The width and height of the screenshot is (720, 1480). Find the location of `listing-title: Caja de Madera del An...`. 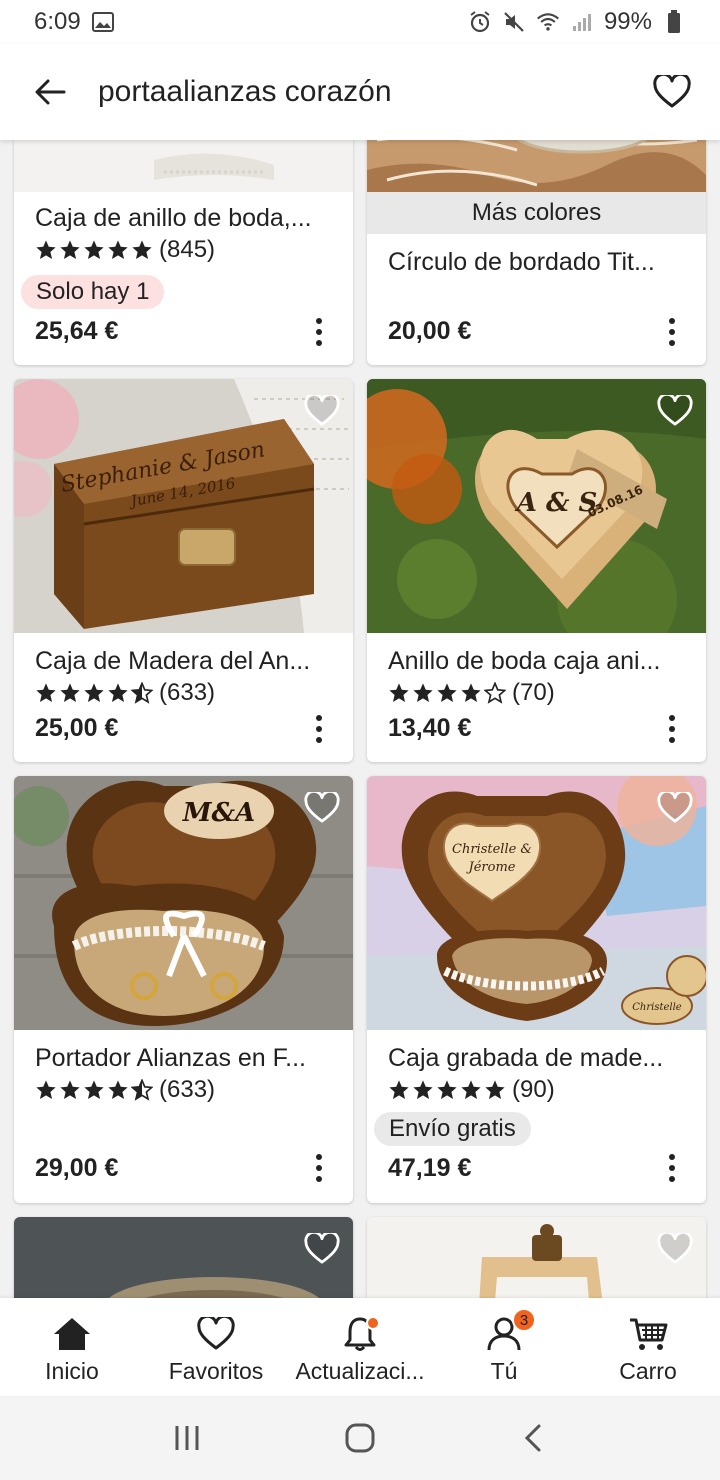

listing-title: Caja de Madera del An... is located at coordinates (185, 661).